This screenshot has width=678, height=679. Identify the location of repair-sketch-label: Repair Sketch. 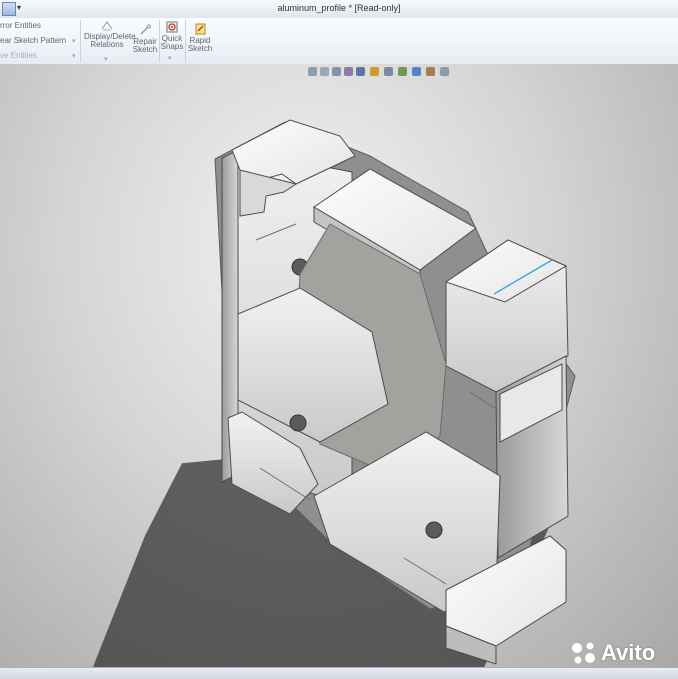
(145, 45).